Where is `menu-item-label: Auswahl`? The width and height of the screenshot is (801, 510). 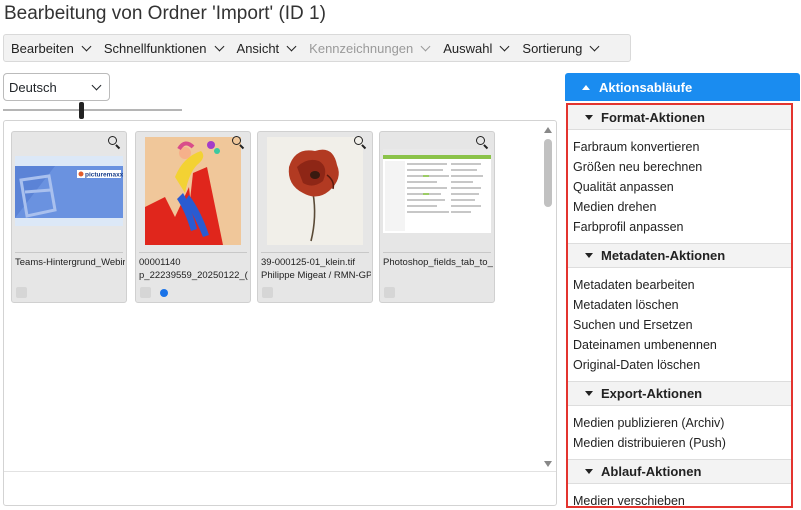
menu-item-label: Auswahl is located at coordinates (468, 48).